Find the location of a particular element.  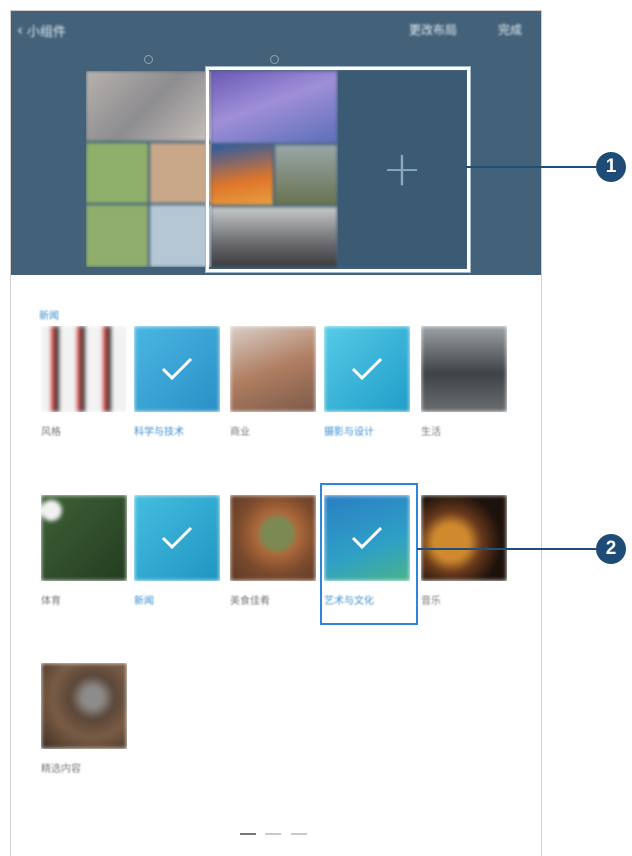

widget-tile-tan is located at coordinates (181, 173).